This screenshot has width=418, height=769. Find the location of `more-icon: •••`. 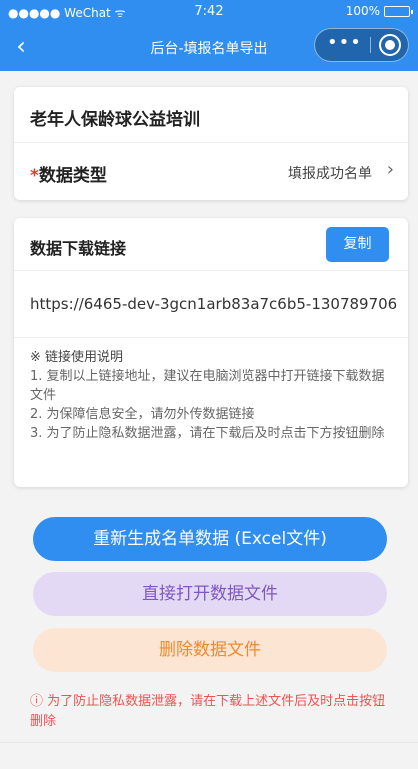

more-icon: ••• is located at coordinates (344, 45).